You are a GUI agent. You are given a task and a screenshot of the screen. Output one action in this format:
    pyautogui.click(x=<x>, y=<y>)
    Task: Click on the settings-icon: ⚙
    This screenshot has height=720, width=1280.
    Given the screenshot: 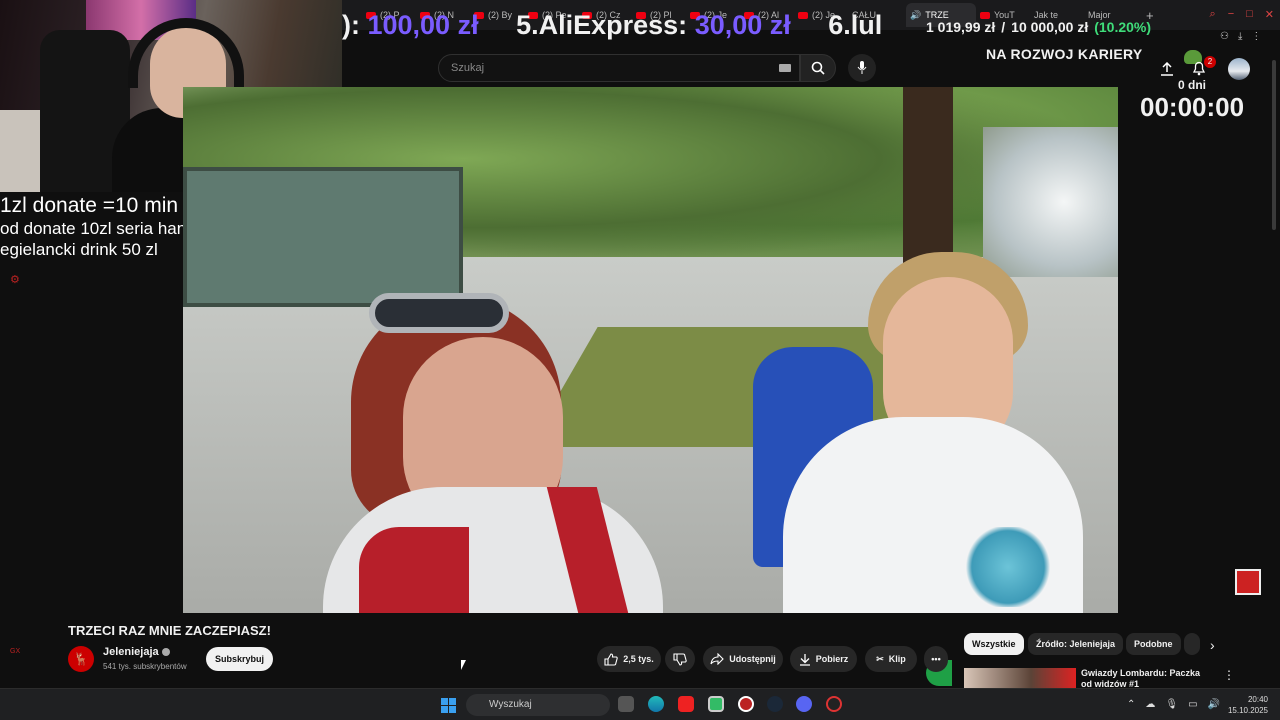 What is the action you would take?
    pyautogui.click(x=15, y=279)
    